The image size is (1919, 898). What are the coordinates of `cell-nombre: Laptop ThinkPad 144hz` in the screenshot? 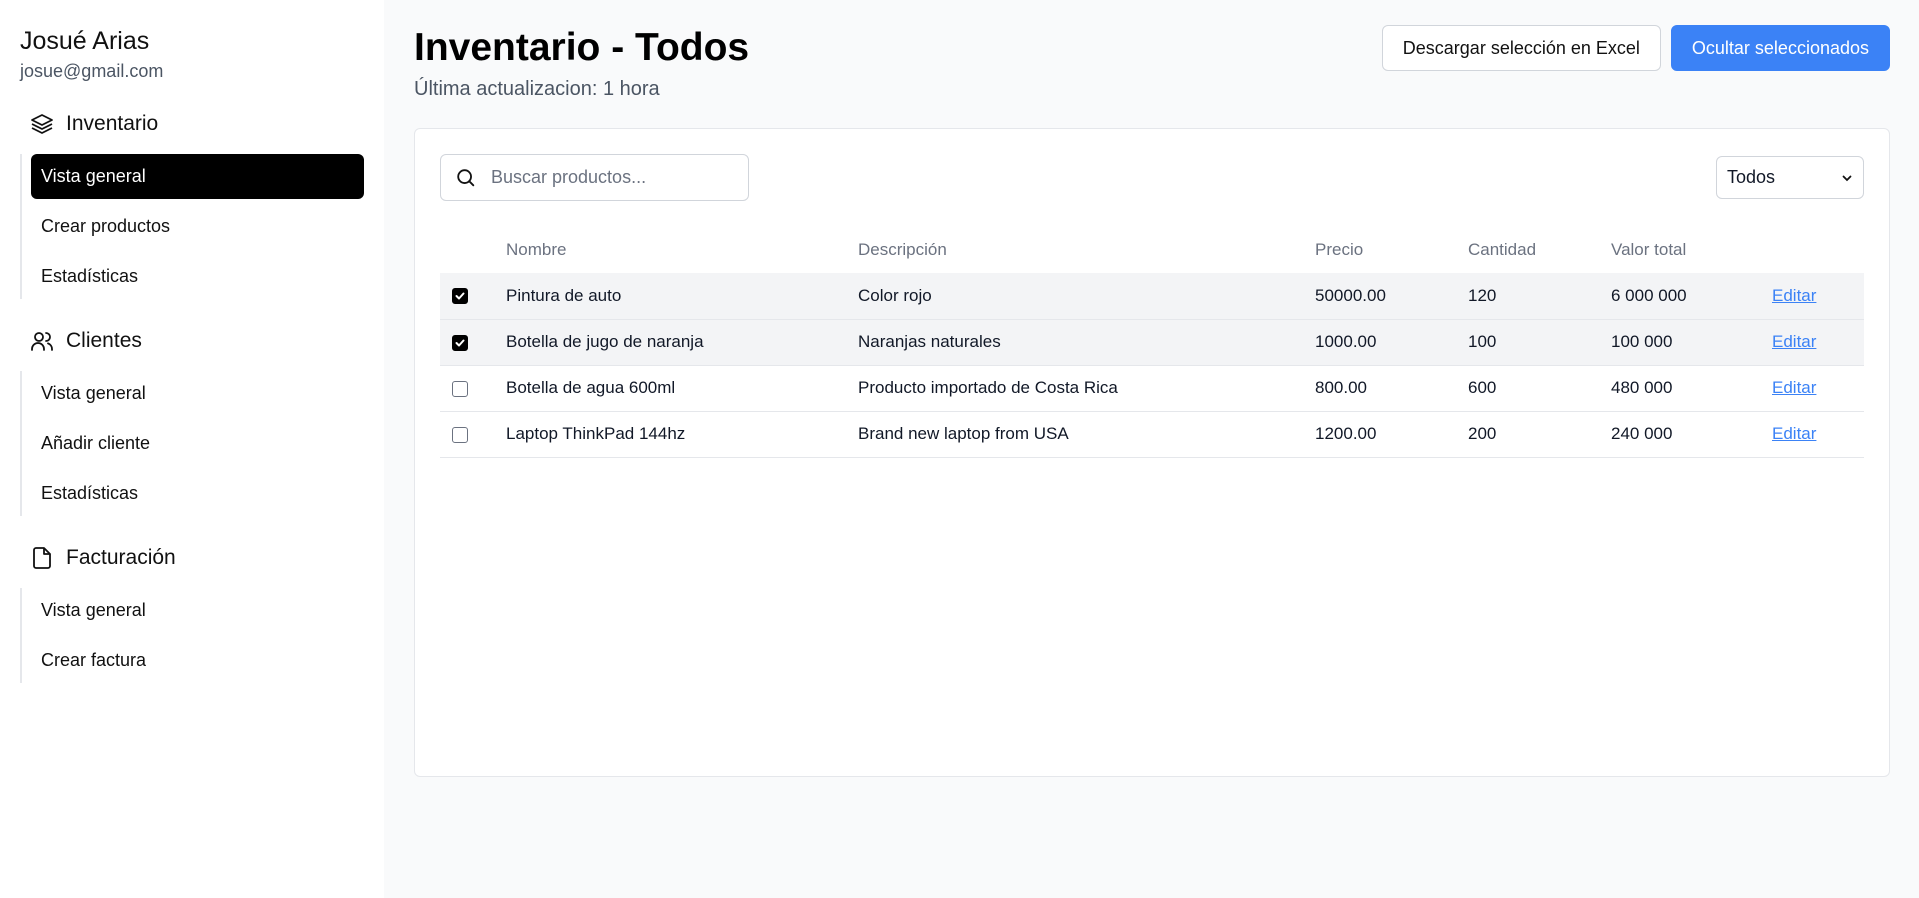 It's located at (682, 434).